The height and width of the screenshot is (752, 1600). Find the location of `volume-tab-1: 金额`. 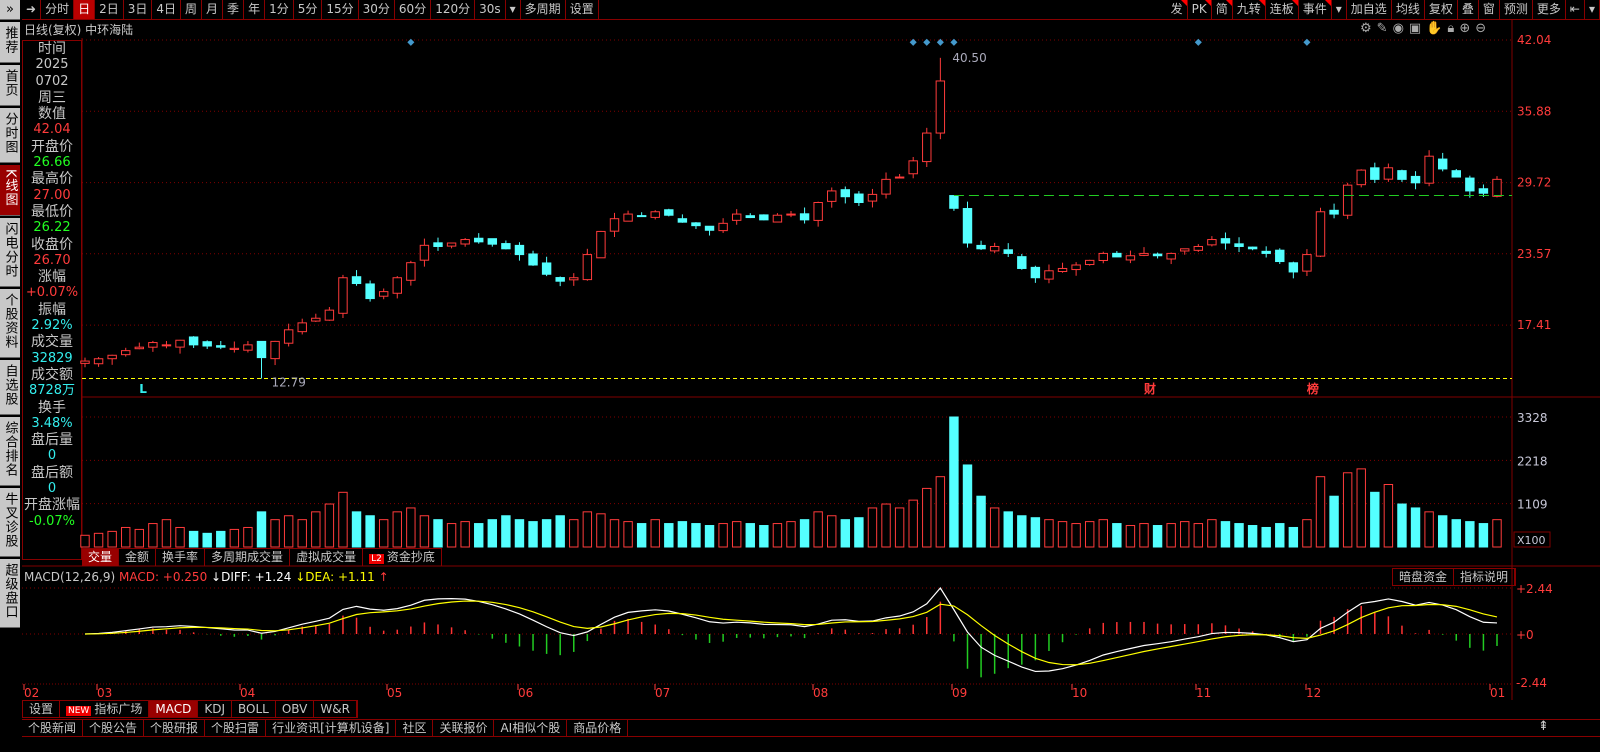

volume-tab-1: 金额 is located at coordinates (138, 557).